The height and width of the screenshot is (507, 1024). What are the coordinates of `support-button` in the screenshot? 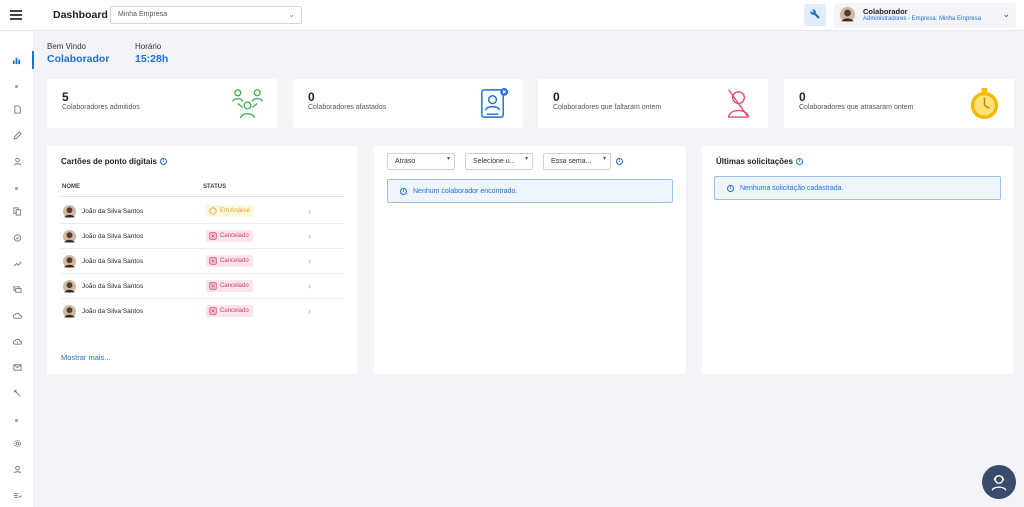 It's located at (999, 482).